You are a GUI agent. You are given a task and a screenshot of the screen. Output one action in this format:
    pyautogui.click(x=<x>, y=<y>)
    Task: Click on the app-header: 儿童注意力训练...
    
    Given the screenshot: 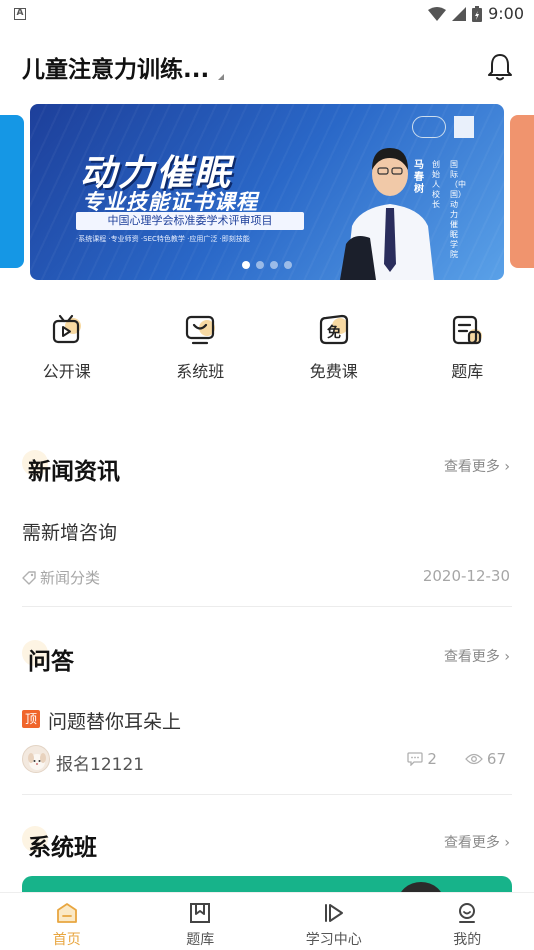 What is the action you would take?
    pyautogui.click(x=267, y=68)
    